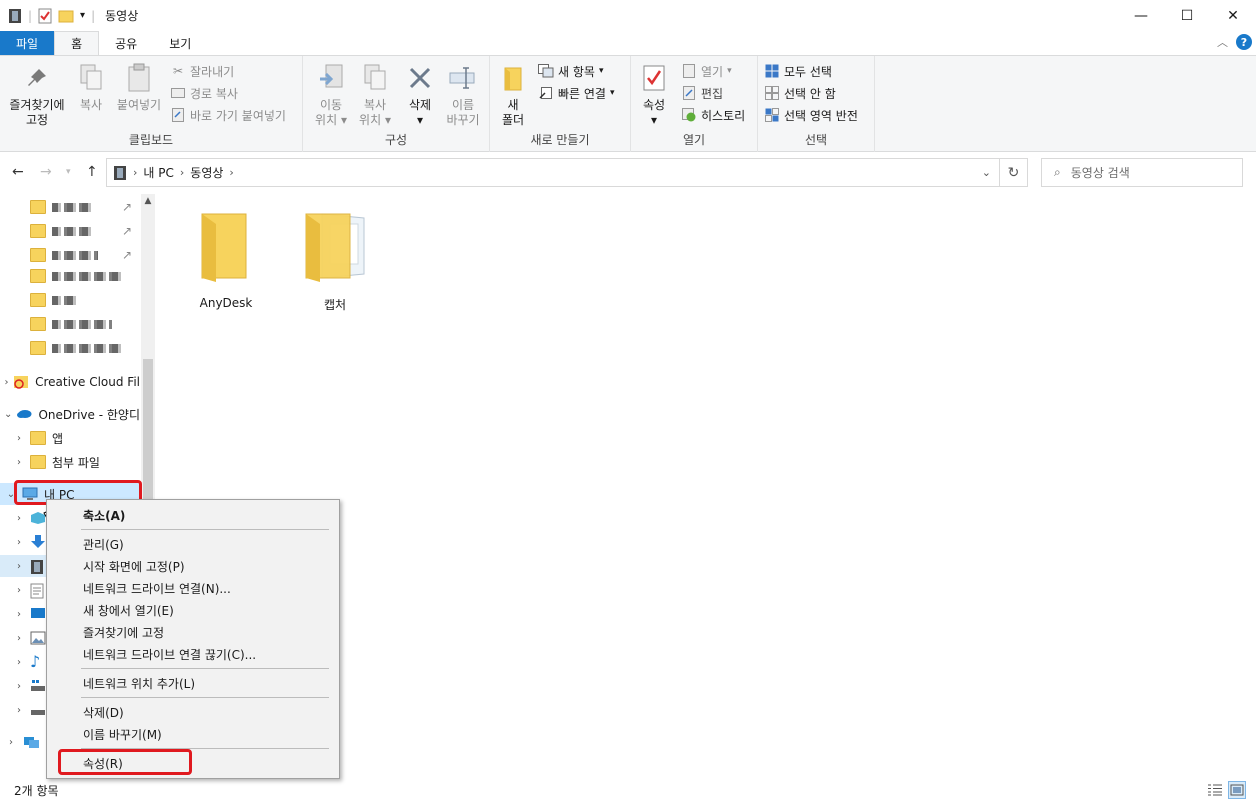 The width and height of the screenshot is (1256, 802). What do you see at coordinates (126, 43) in the screenshot?
I see `tab-share: 공유` at bounding box center [126, 43].